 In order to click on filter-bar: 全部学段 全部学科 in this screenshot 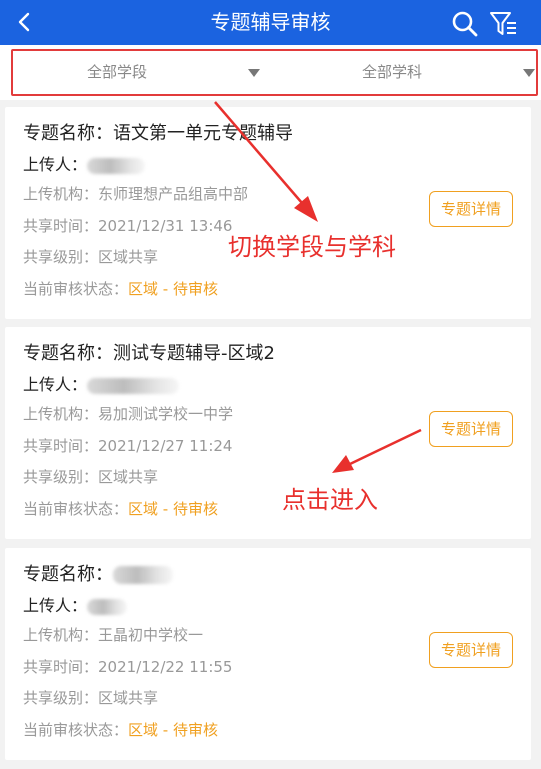, I will do `click(270, 72)`.